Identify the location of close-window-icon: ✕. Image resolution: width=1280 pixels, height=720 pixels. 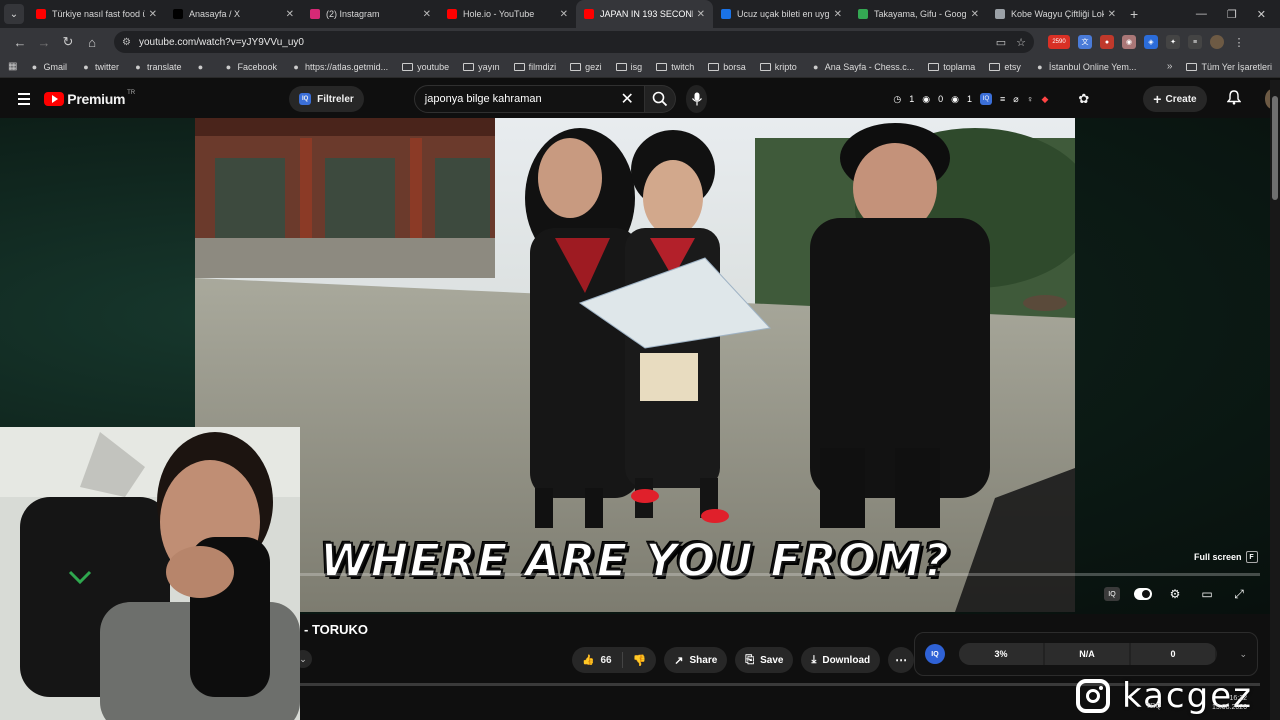
(1261, 14).